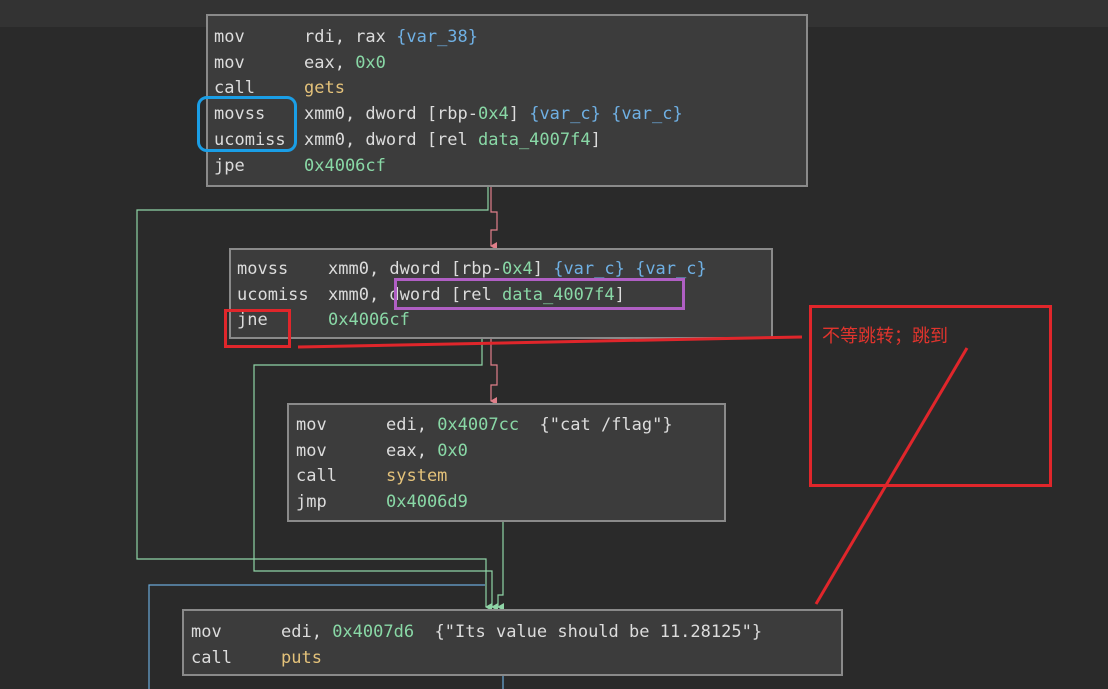 The height and width of the screenshot is (689, 1108). What do you see at coordinates (550, 342) in the screenshot?
I see `annotation-underline` at bounding box center [550, 342].